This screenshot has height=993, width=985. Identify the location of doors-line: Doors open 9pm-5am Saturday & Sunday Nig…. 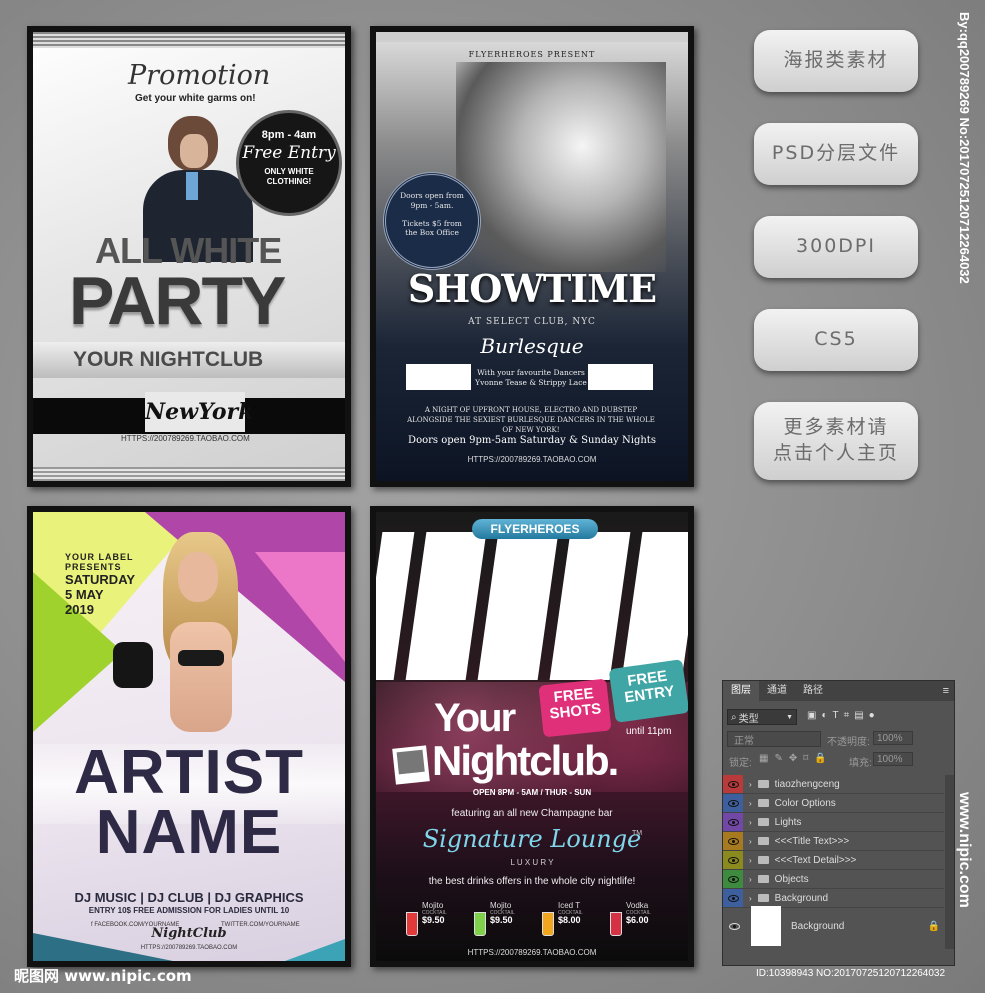
(532, 440).